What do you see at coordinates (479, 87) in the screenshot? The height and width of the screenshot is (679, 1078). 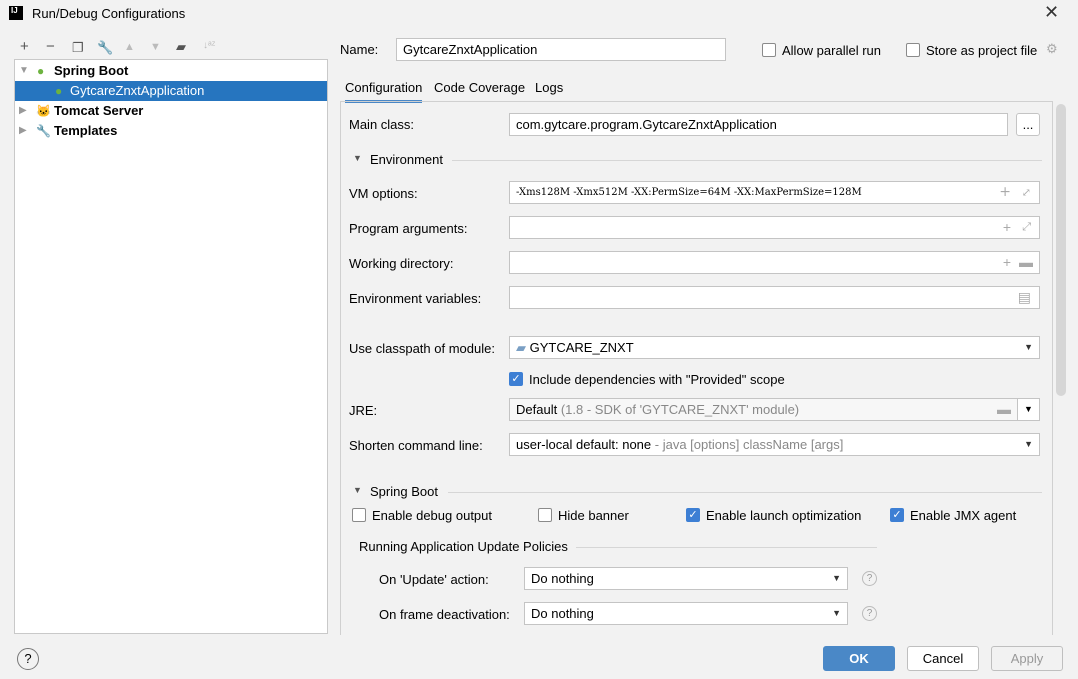 I see `tab-code-coverage: Code Coverage` at bounding box center [479, 87].